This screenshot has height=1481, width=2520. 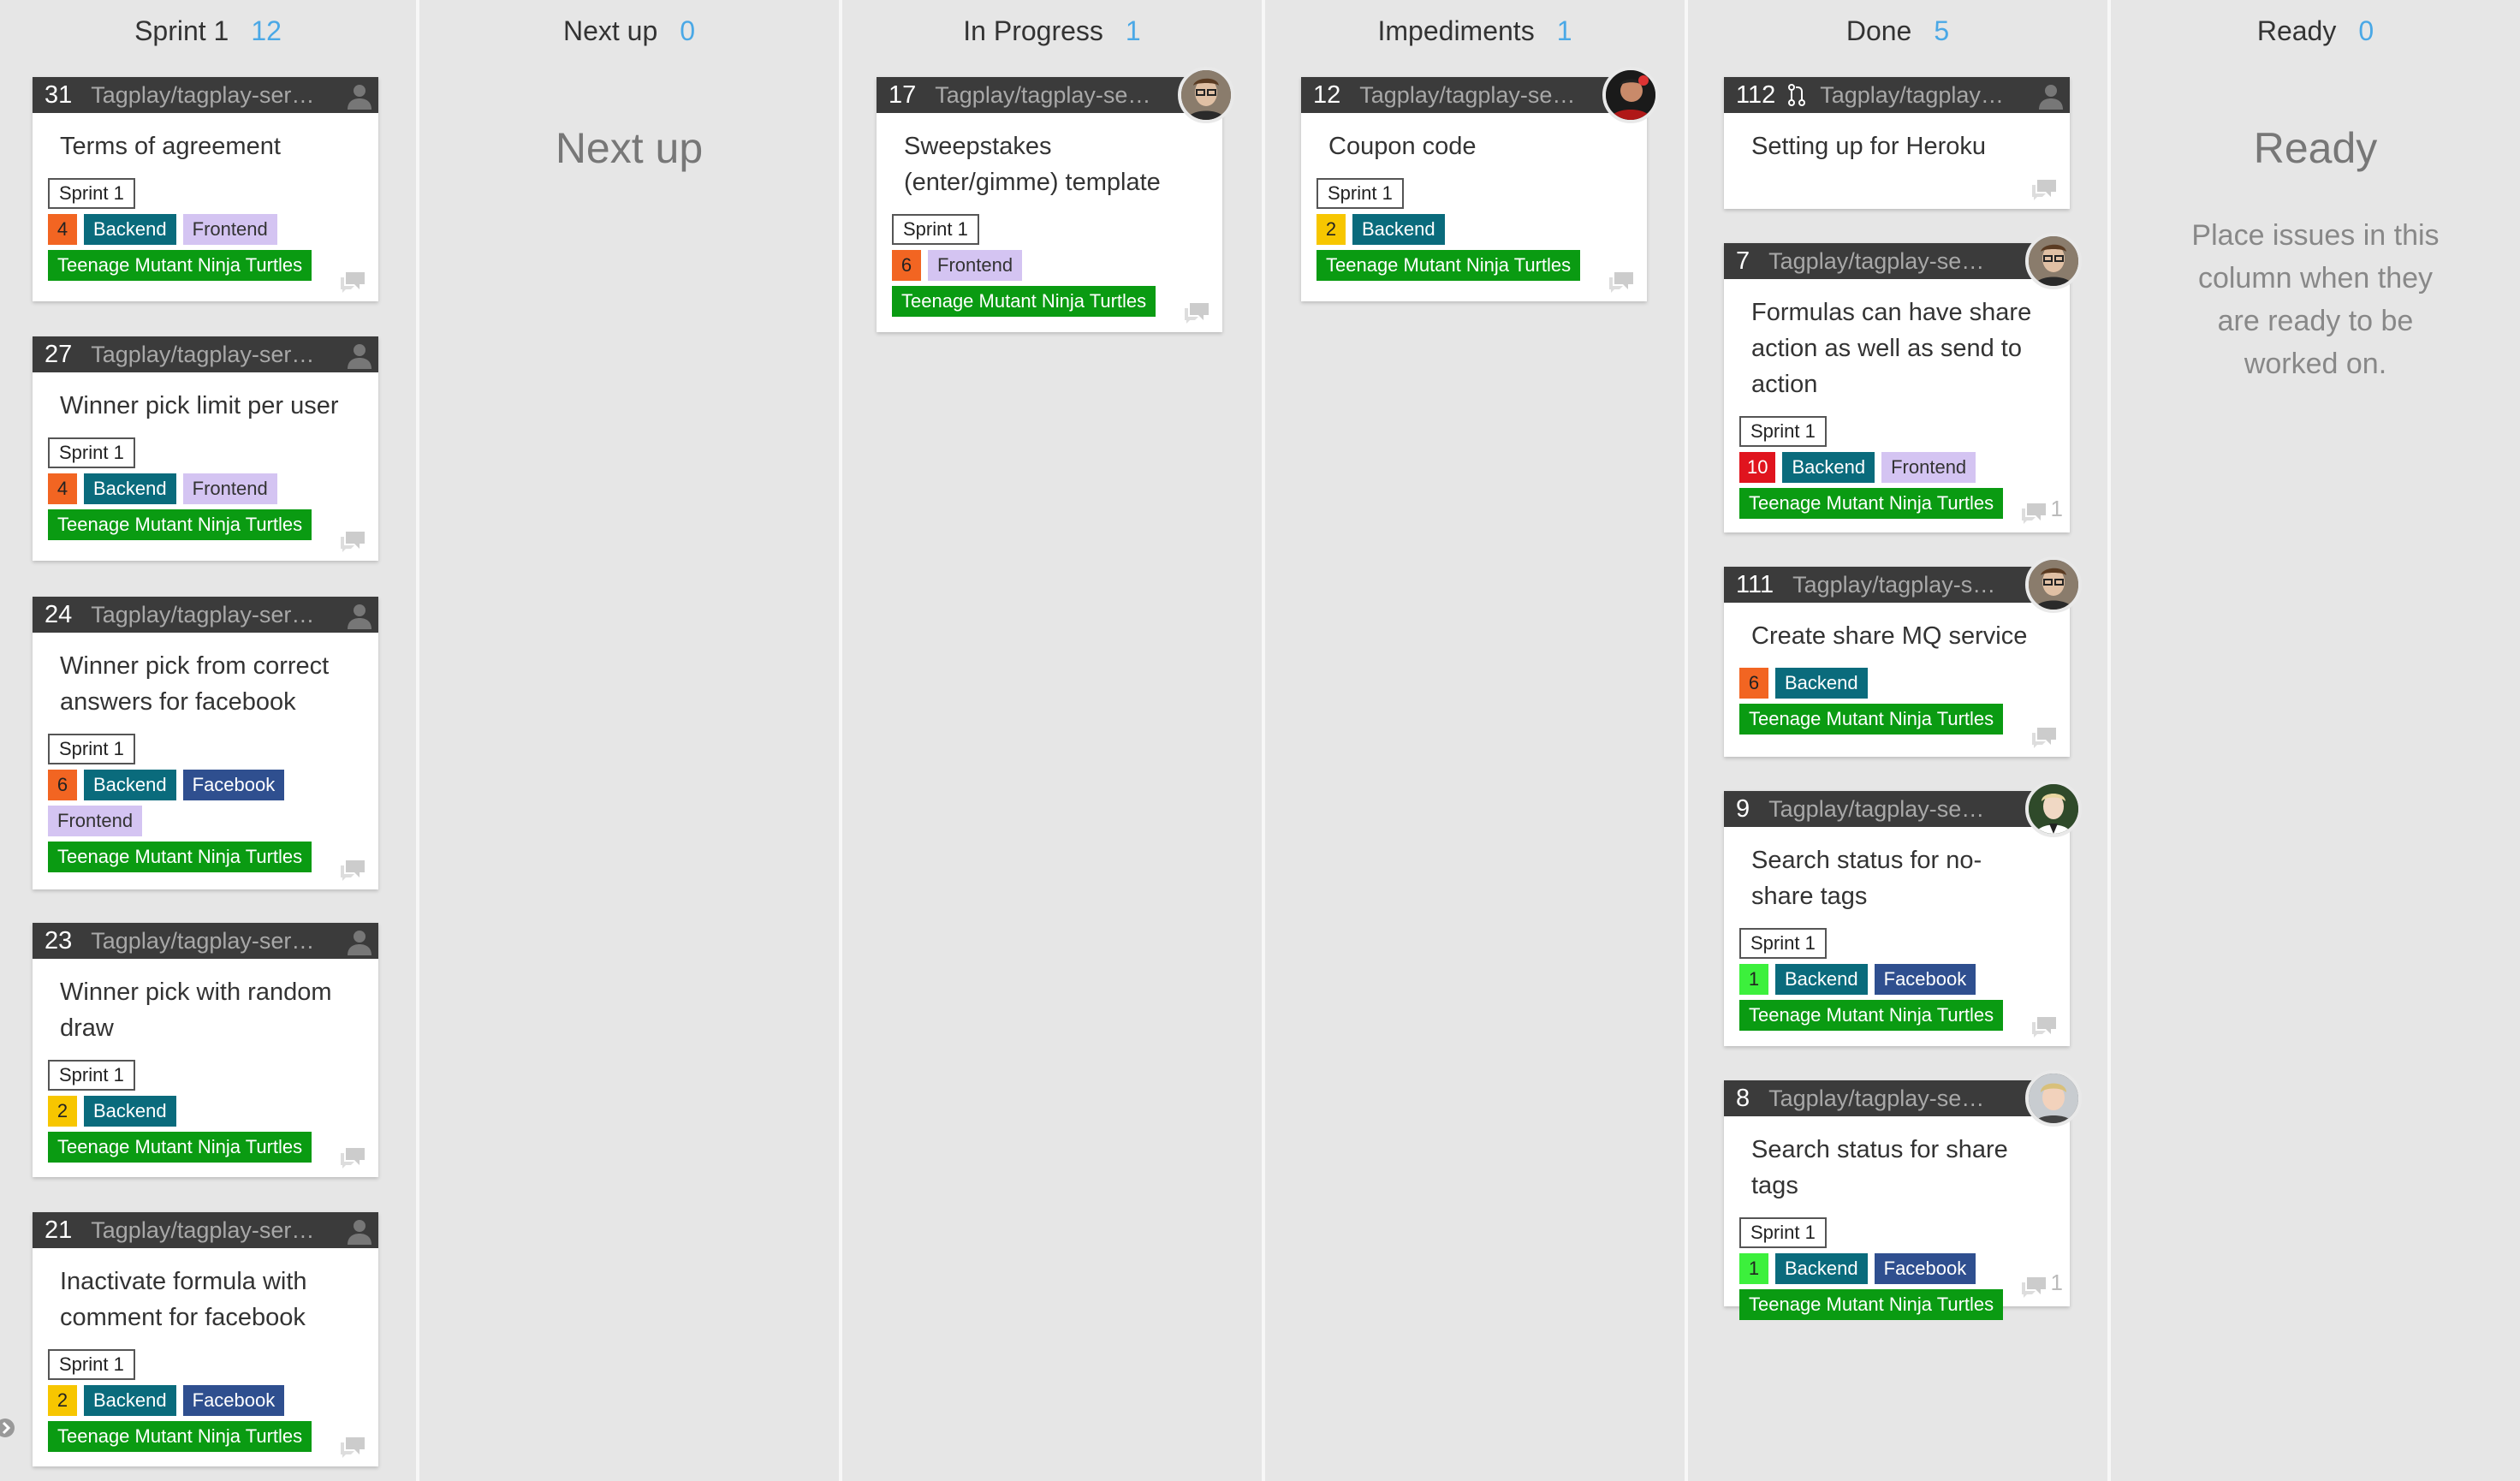 I want to click on issue-title: Coupon code, so click(x=1479, y=146).